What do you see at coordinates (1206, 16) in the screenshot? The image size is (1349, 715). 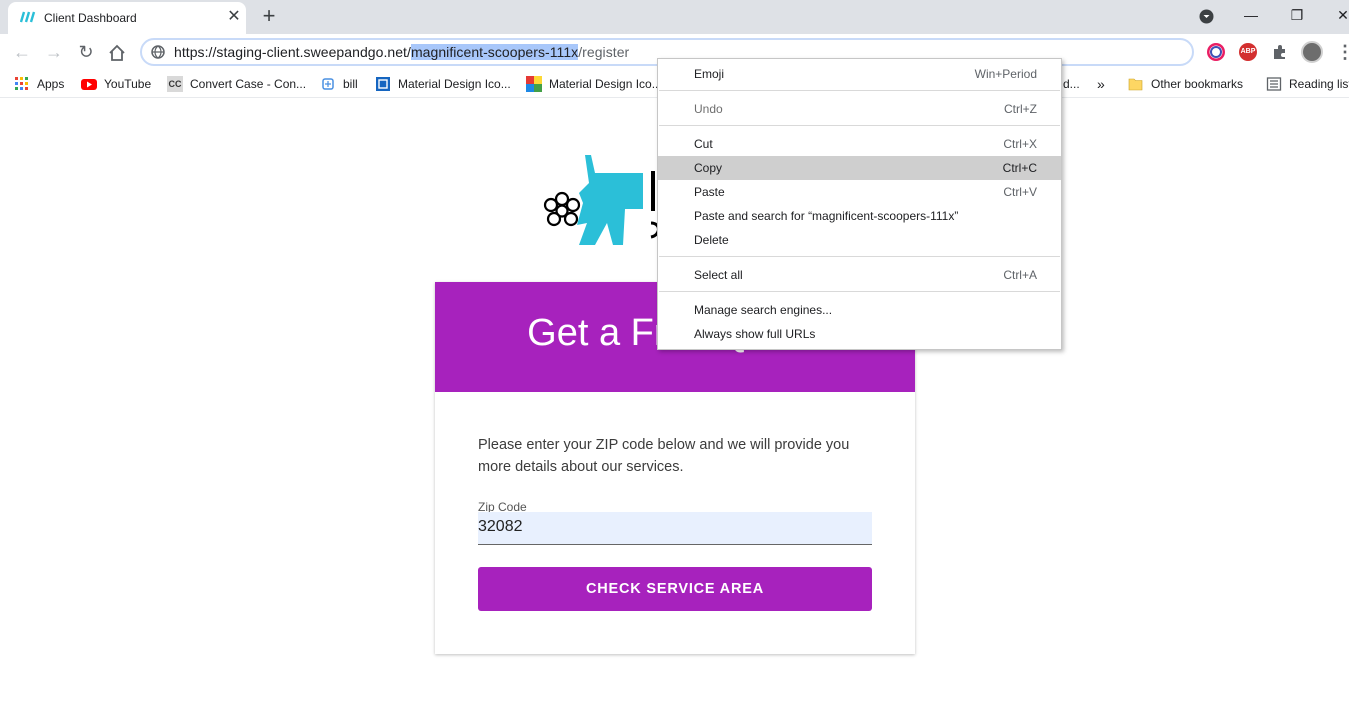 I see `tab-search-icon` at bounding box center [1206, 16].